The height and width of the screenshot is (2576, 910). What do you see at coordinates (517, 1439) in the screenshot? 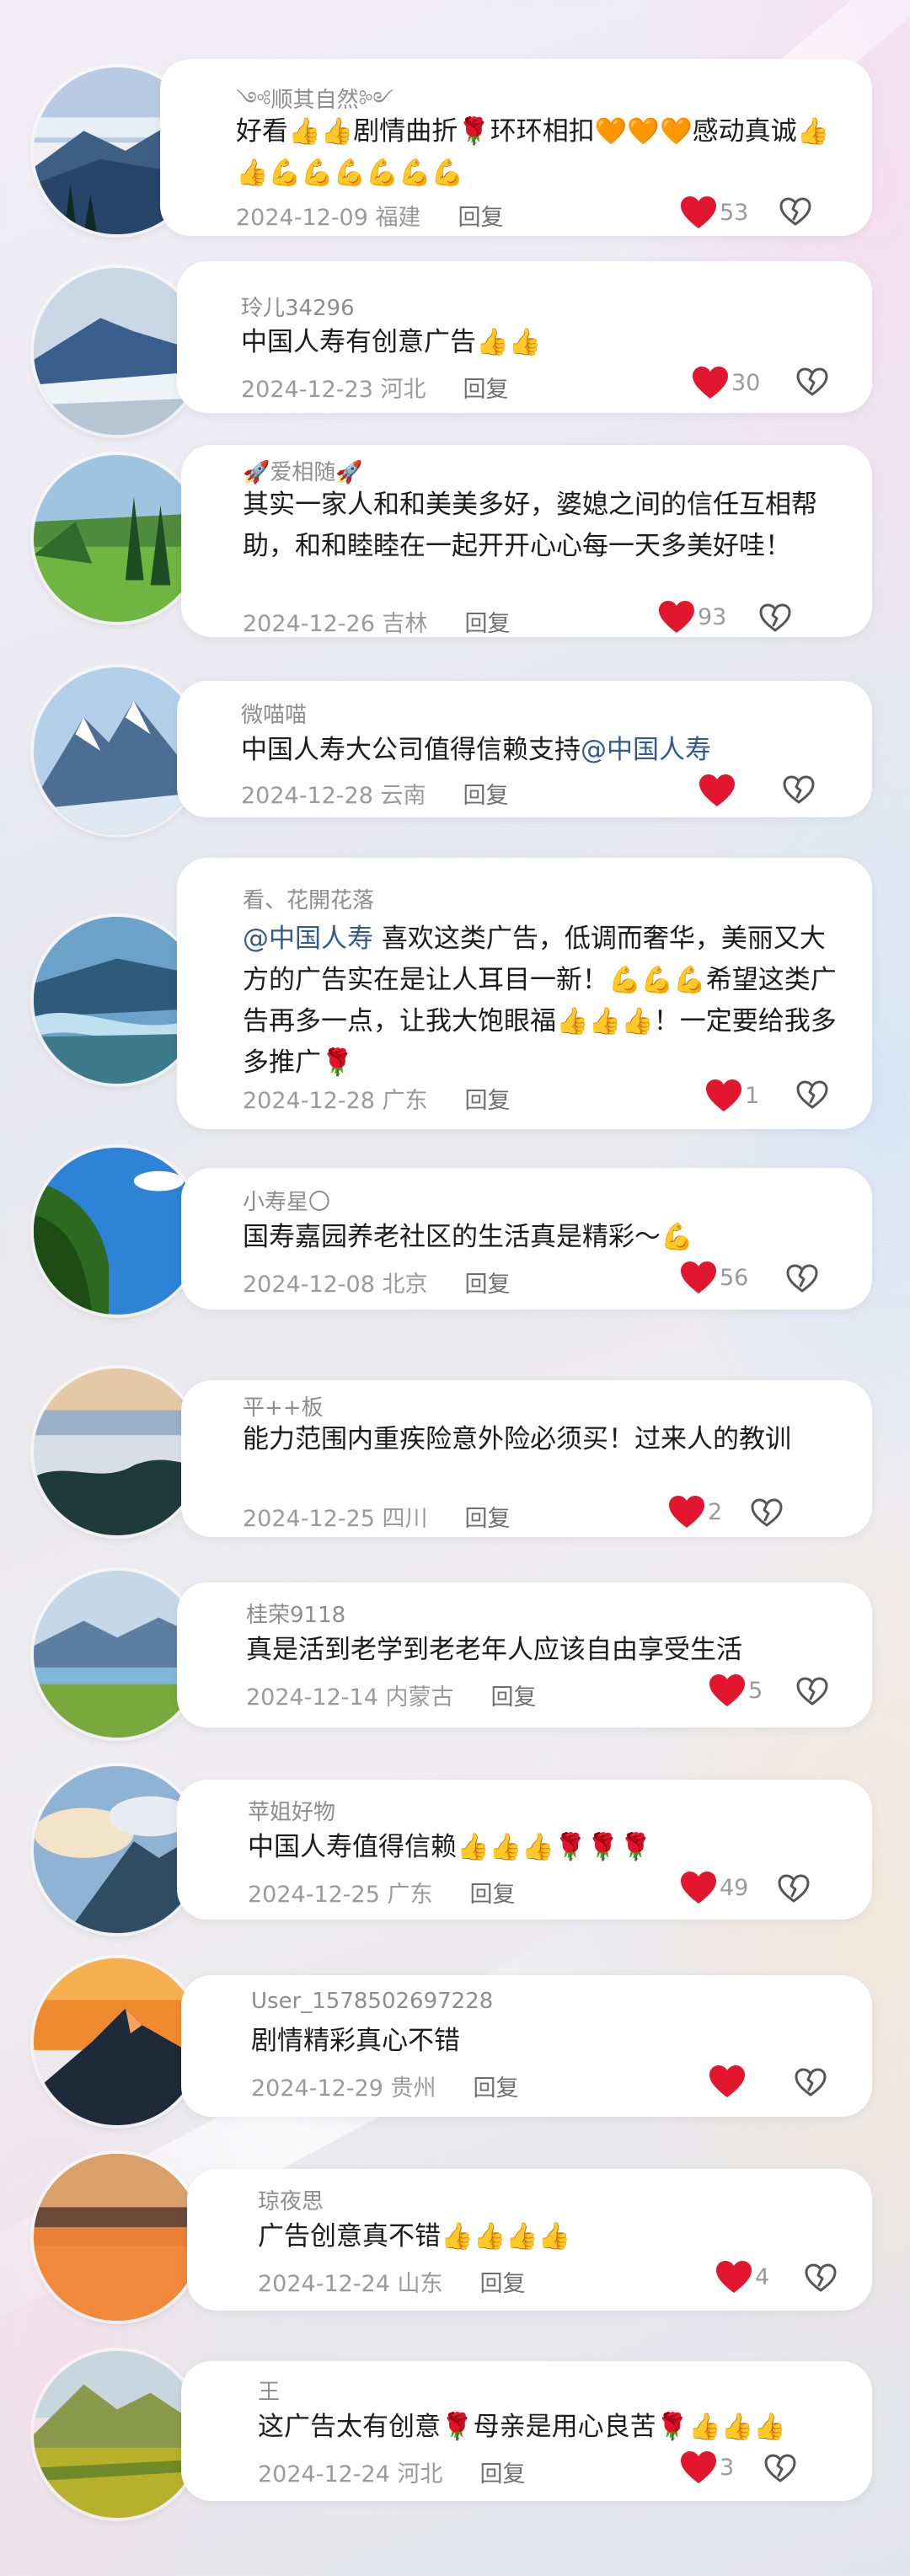
I see `comment-text: 能力范围内重疾险意外险必须买！过来人的教训` at bounding box center [517, 1439].